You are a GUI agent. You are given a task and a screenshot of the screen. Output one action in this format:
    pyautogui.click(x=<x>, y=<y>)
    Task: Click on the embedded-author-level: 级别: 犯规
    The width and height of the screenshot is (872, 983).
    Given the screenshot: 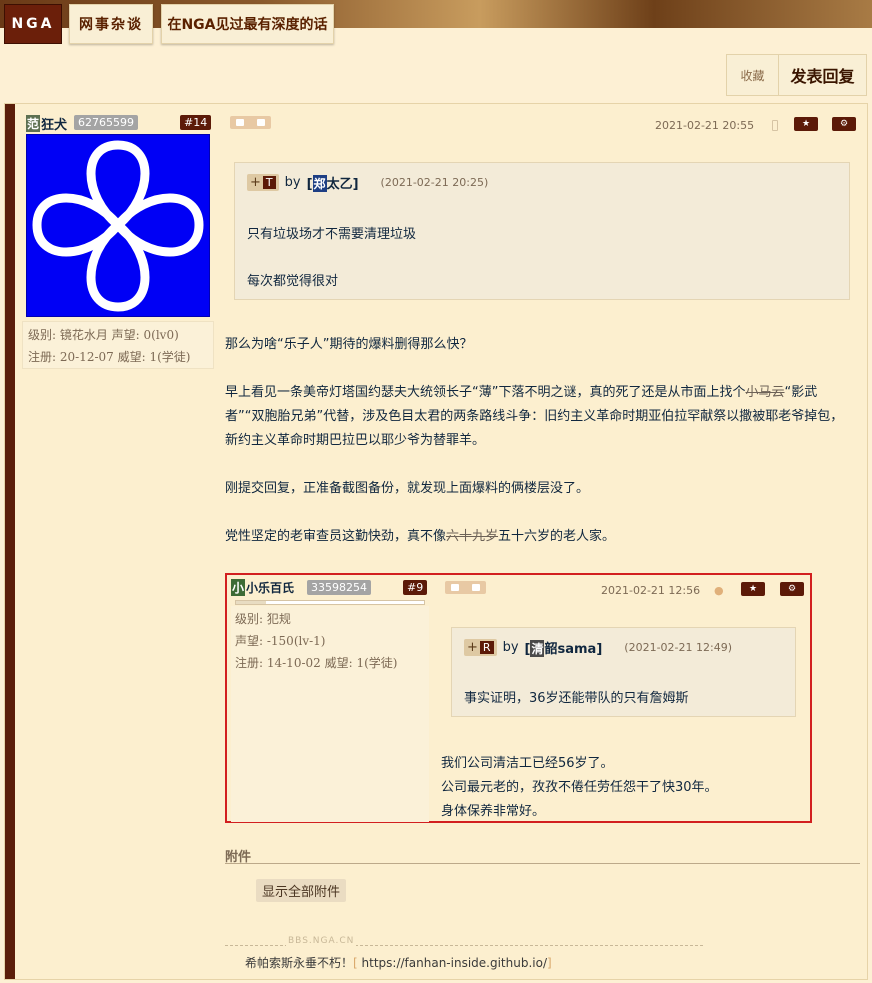 What is the action you would take?
    pyautogui.click(x=263, y=619)
    